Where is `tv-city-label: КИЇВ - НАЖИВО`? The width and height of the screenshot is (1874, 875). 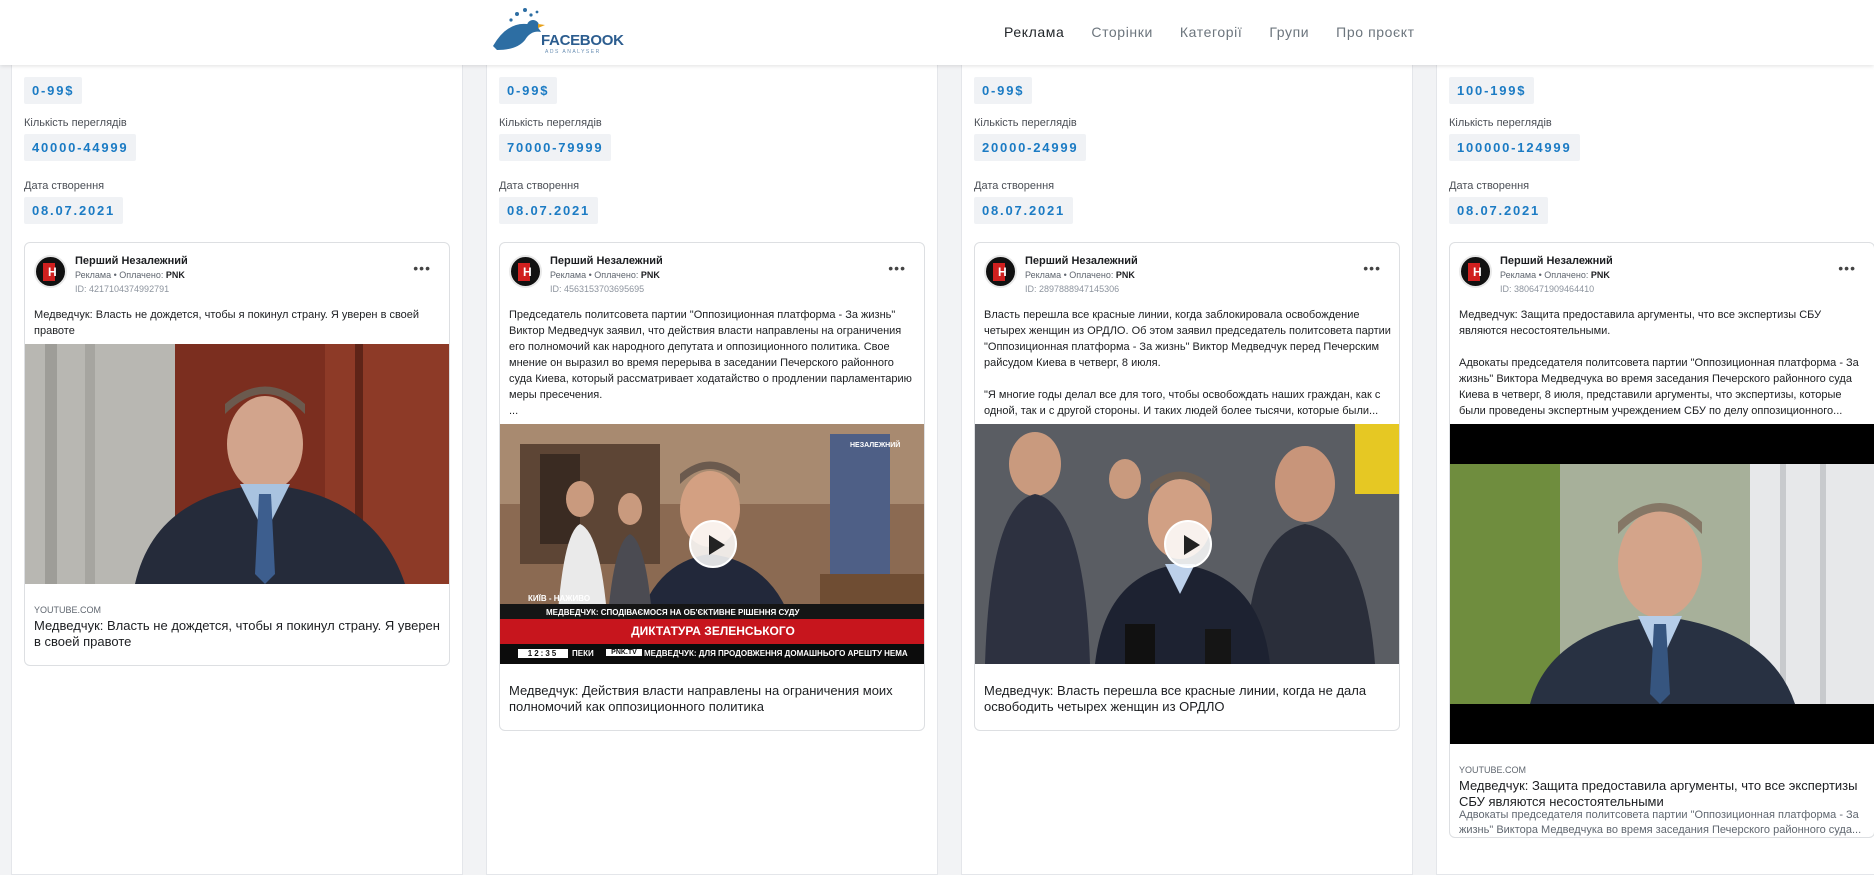 tv-city-label: КИЇВ - НАЖИВО is located at coordinates (559, 598).